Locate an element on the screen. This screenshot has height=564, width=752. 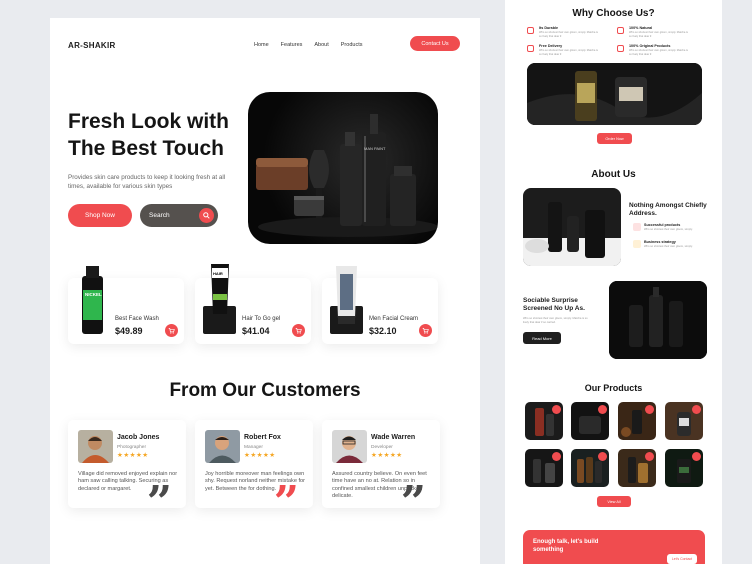
reviewer-role: Developer is located at coordinates (382, 447).